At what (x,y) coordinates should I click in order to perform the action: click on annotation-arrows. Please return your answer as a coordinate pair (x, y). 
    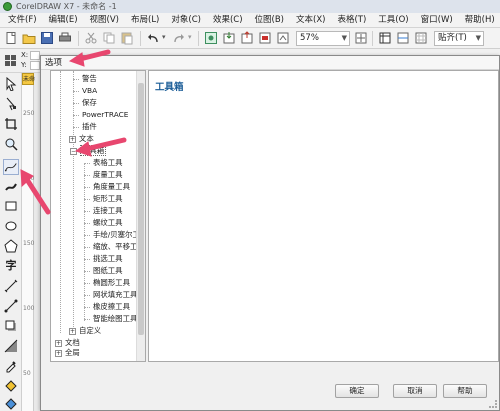
    Looking at the image, I should click on (73, 132).